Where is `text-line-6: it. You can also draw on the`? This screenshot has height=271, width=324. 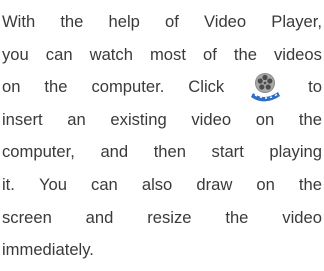 text-line-6: it. You can also draw on the is located at coordinates (162, 185).